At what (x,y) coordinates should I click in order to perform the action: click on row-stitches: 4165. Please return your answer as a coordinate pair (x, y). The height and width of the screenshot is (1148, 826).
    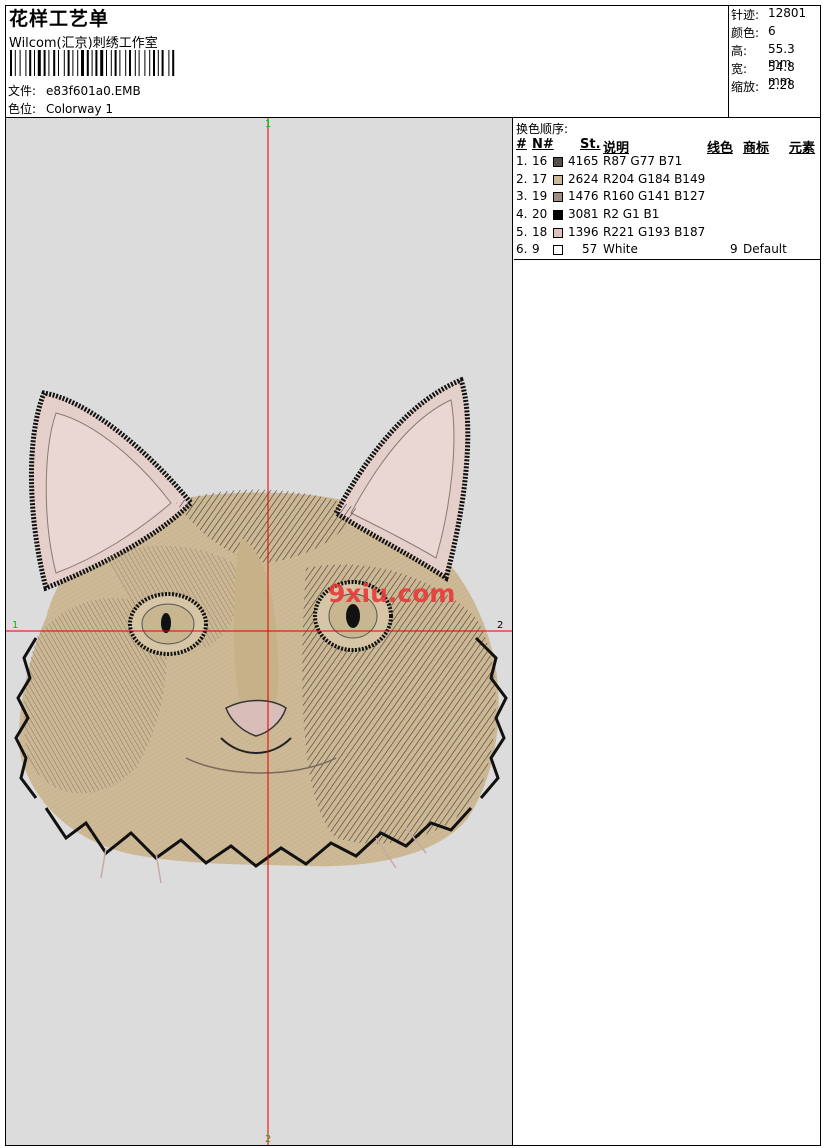
    Looking at the image, I should click on (583, 161).